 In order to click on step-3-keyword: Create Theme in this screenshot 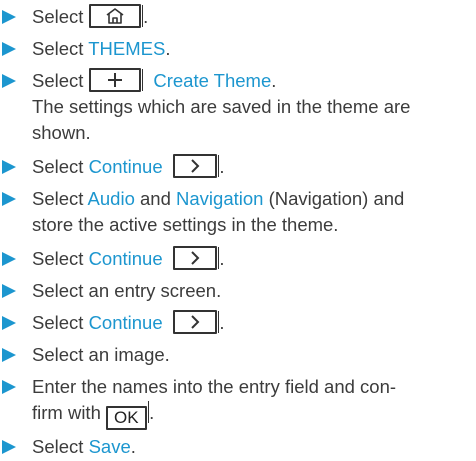, I will do `click(212, 80)`.